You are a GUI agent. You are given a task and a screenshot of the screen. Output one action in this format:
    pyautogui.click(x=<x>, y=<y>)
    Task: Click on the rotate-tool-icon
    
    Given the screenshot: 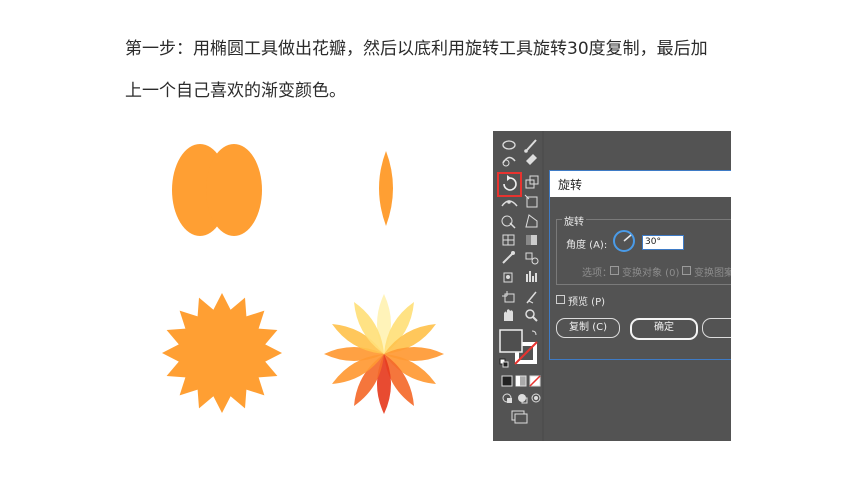 What is the action you would take?
    pyautogui.click(x=510, y=183)
    